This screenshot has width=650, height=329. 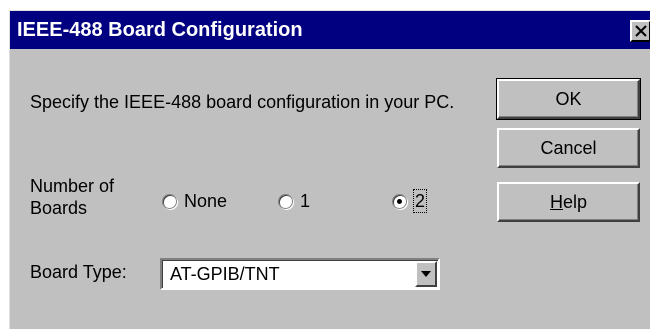 What do you see at coordinates (568, 99) in the screenshot?
I see `ok-button: OK` at bounding box center [568, 99].